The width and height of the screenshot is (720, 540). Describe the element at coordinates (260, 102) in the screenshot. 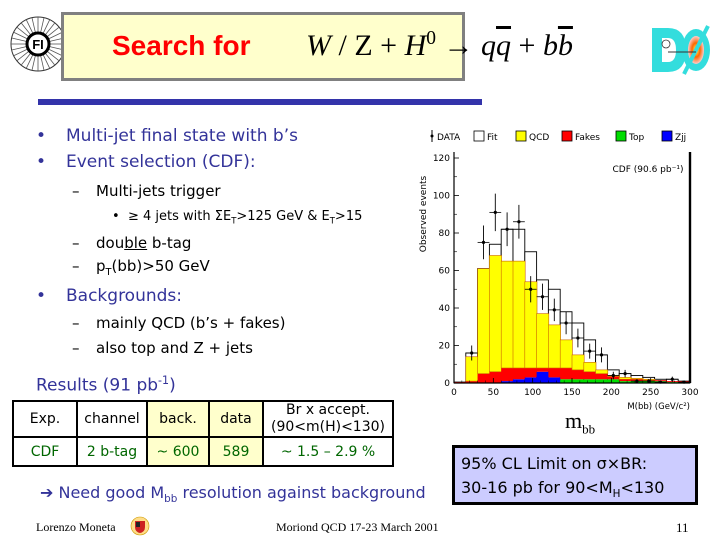

I see `header-divider` at that location.